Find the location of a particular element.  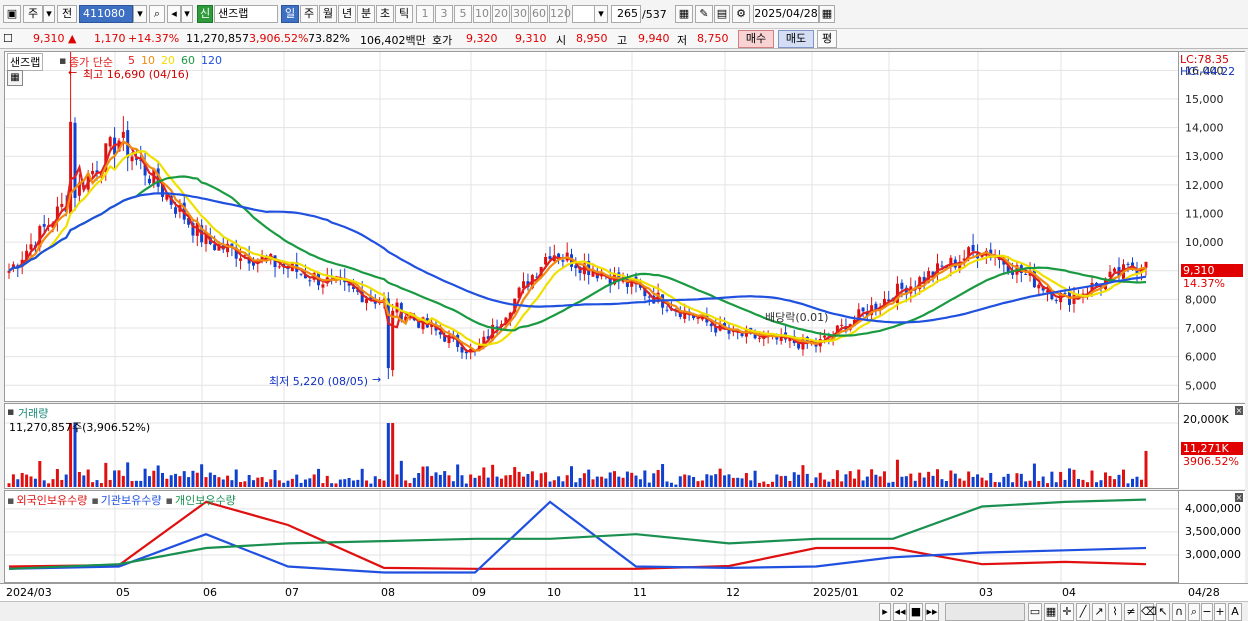

trend-tool-icon: ↗ is located at coordinates (1099, 612).